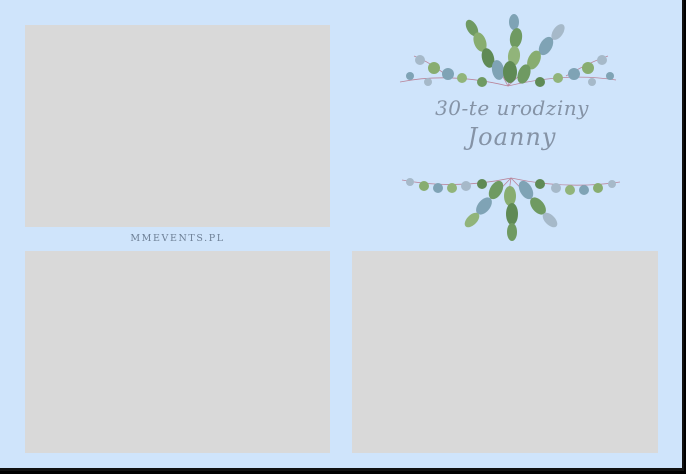  What do you see at coordinates (512, 108) in the screenshot?
I see `event-title: 30-te urodziny` at bounding box center [512, 108].